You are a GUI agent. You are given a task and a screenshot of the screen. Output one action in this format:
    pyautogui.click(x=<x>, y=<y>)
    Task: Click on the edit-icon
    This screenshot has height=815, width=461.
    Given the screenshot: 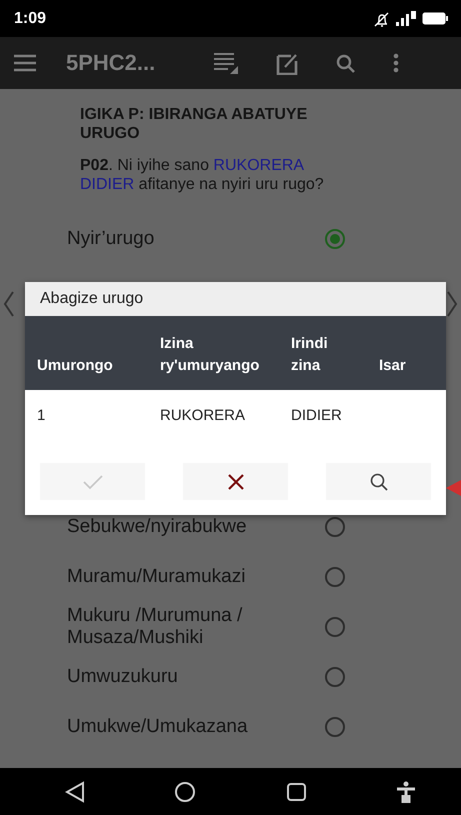 What is the action you would take?
    pyautogui.click(x=287, y=63)
    